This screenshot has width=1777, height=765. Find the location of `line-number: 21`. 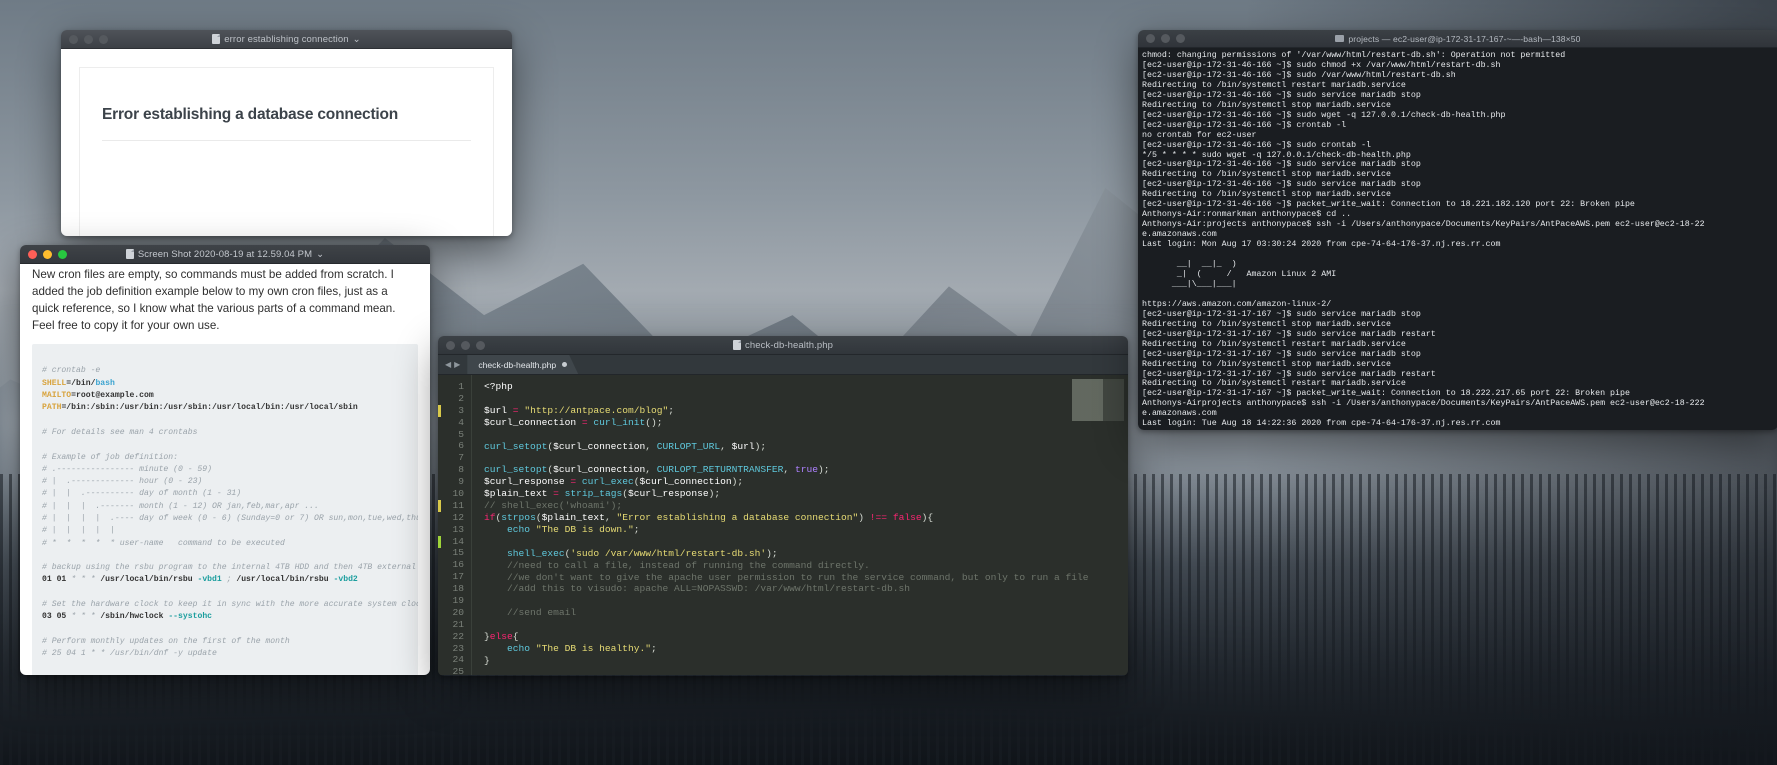

line-number: 21 is located at coordinates (458, 624).